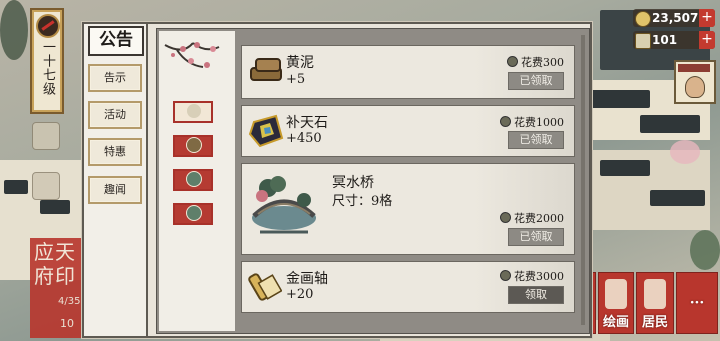 Image resolution: width=720 pixels, height=341 pixels. Describe the element at coordinates (695, 82) in the screenshot. I see `town-official-icon` at that location.